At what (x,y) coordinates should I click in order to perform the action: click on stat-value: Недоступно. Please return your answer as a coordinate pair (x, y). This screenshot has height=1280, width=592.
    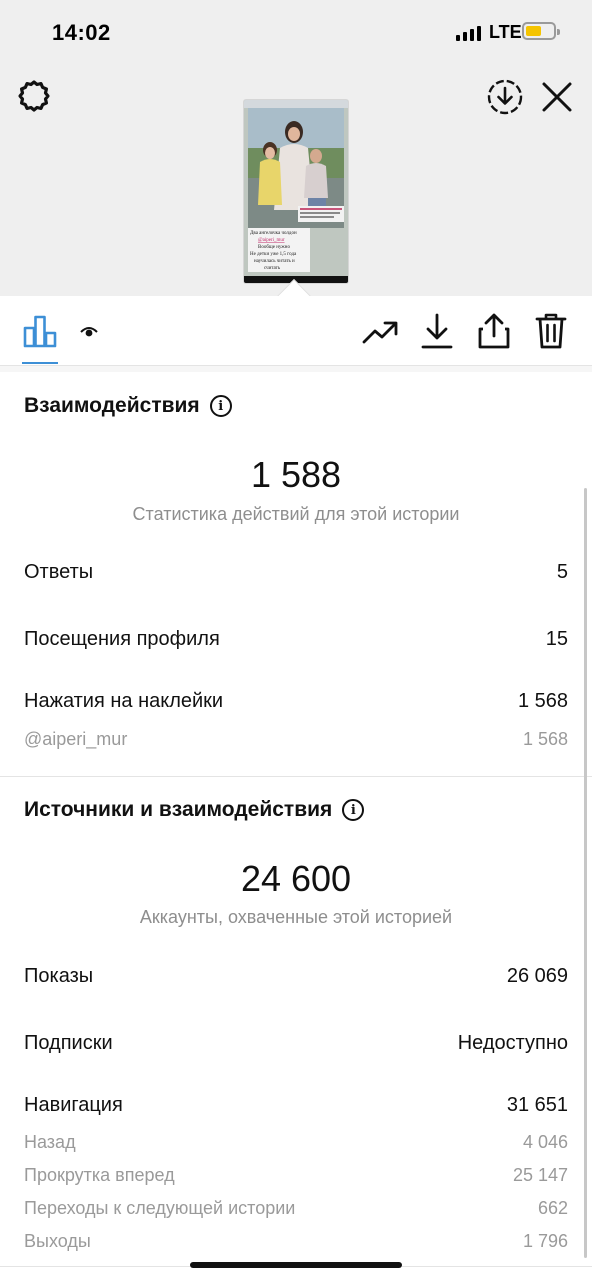
    Looking at the image, I should click on (512, 1043).